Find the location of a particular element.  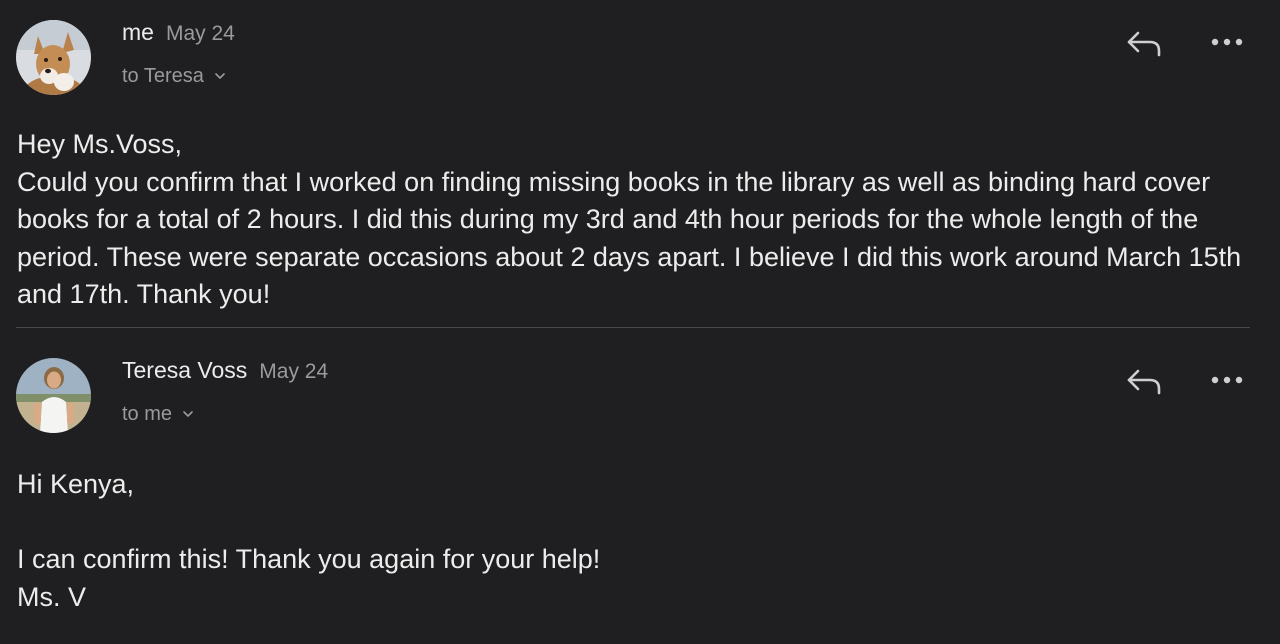

message-divider is located at coordinates (633, 327).